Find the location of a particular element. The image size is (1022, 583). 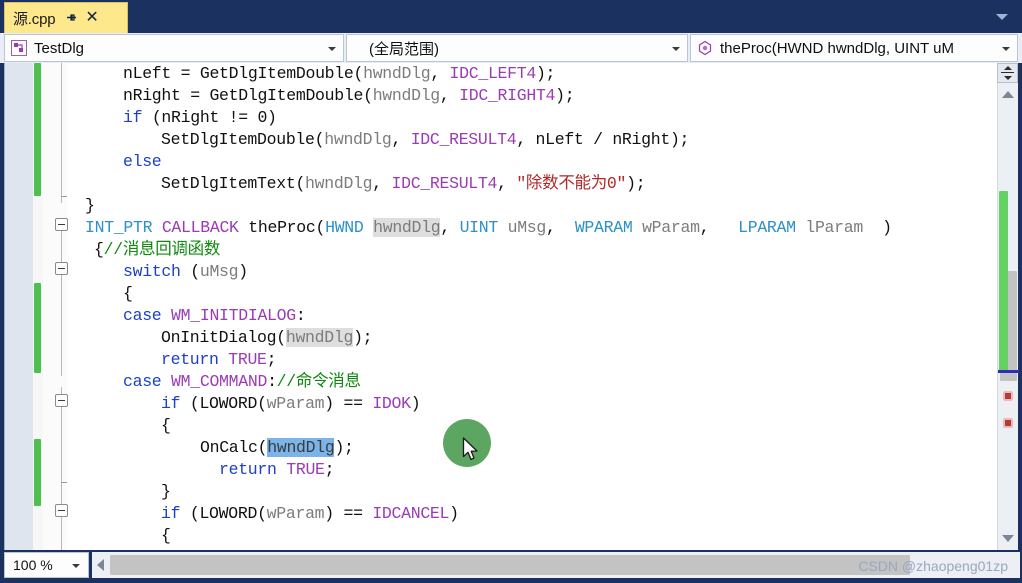

scroll-left-icon is located at coordinates (100, 565).